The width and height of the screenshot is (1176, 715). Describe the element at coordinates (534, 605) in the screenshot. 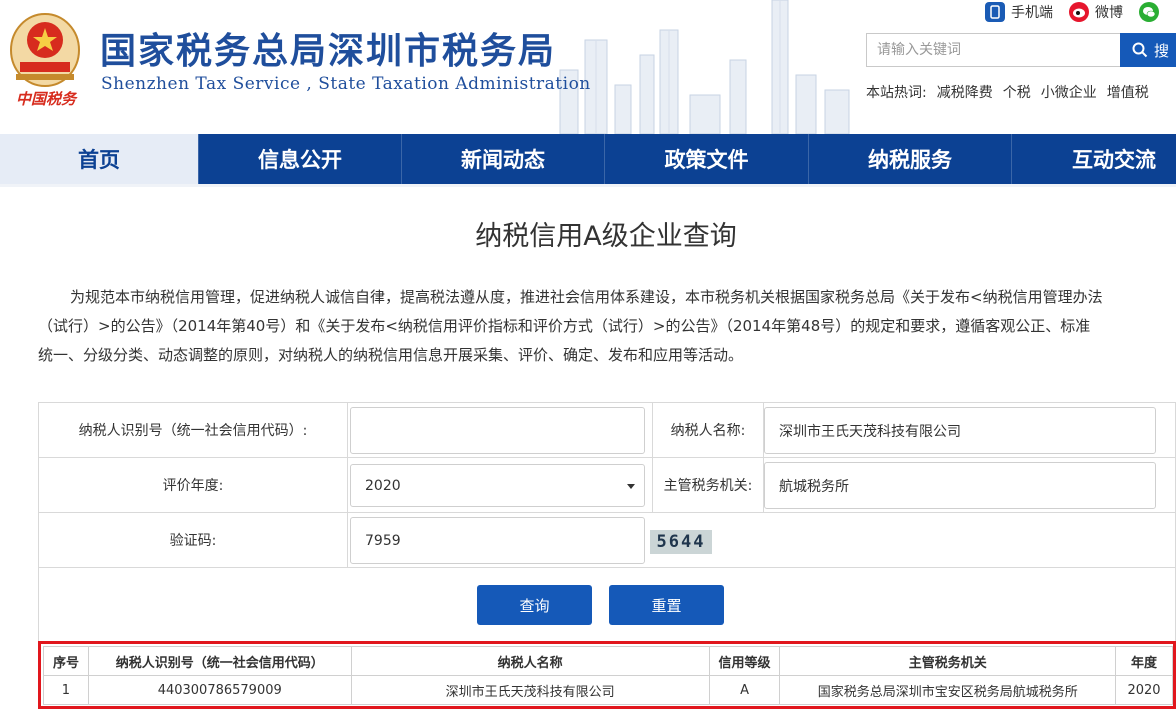

I see `query-button: 查询` at that location.